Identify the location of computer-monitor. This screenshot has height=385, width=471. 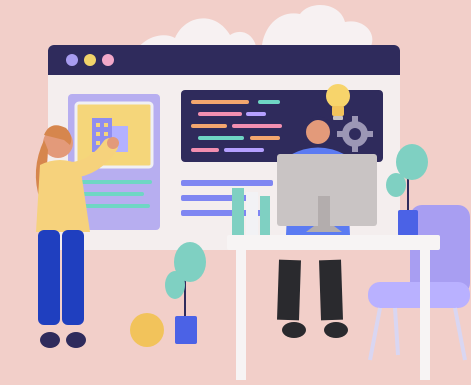
(327, 193).